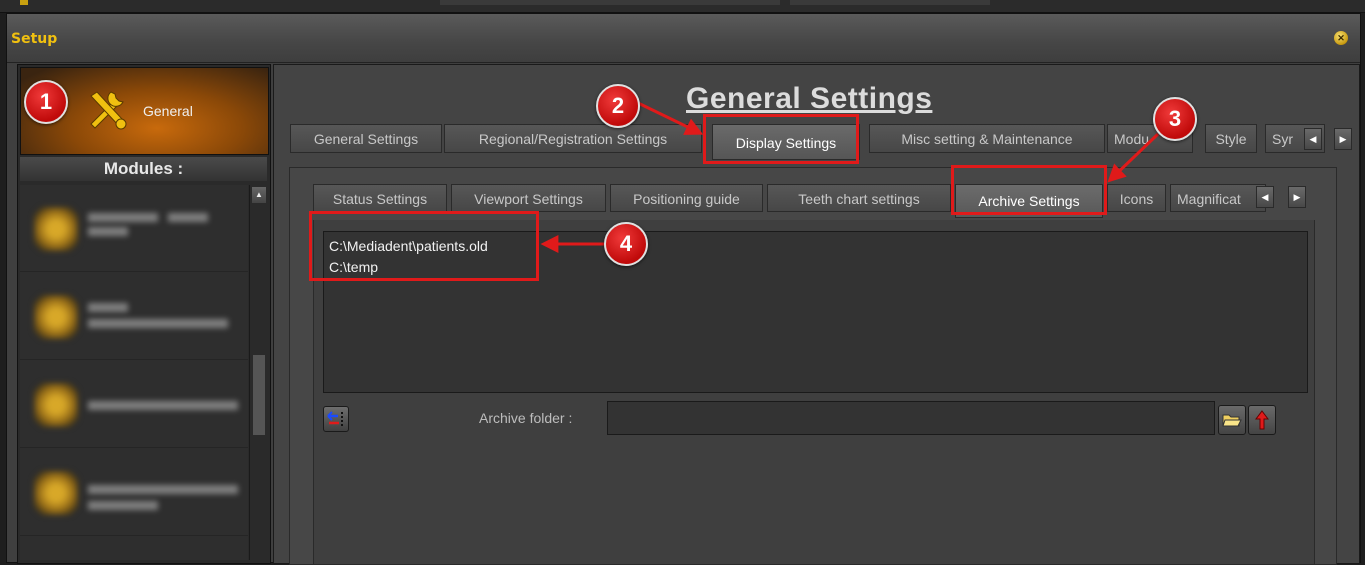 The height and width of the screenshot is (565, 1365). I want to click on highlight-archive-paths, so click(424, 246).